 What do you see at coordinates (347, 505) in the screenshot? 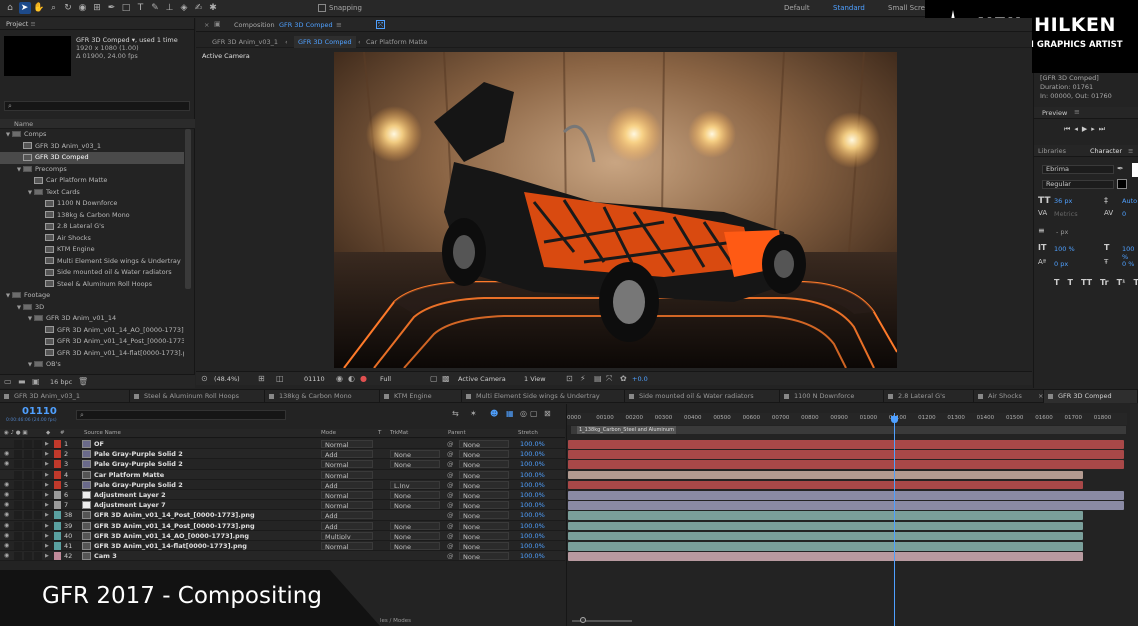
I see `mode-dropdown: Normal` at bounding box center [347, 505].